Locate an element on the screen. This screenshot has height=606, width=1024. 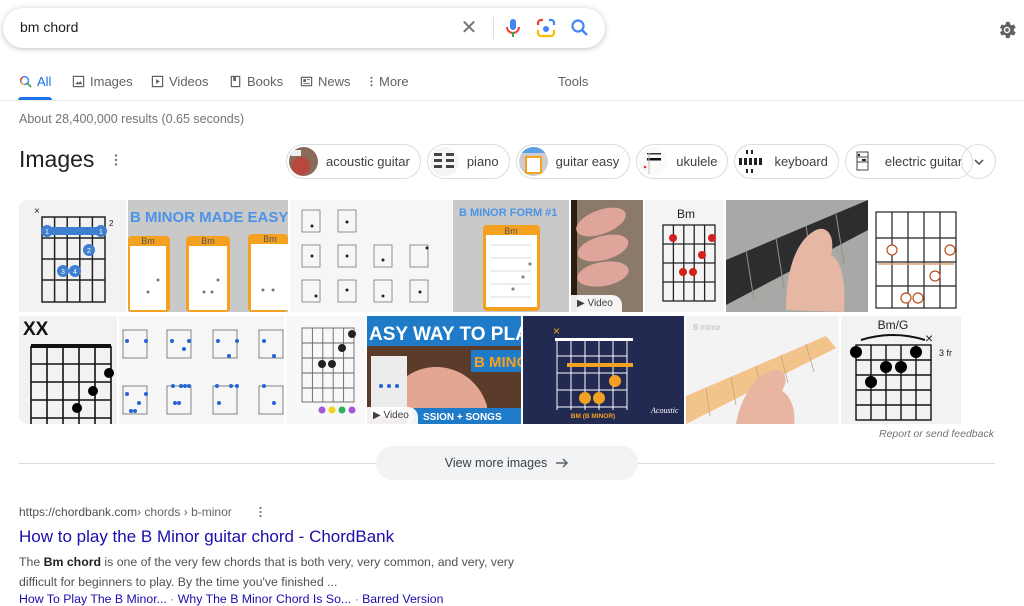
report-feedback-link: Report or send feedback is located at coordinates (936, 434).